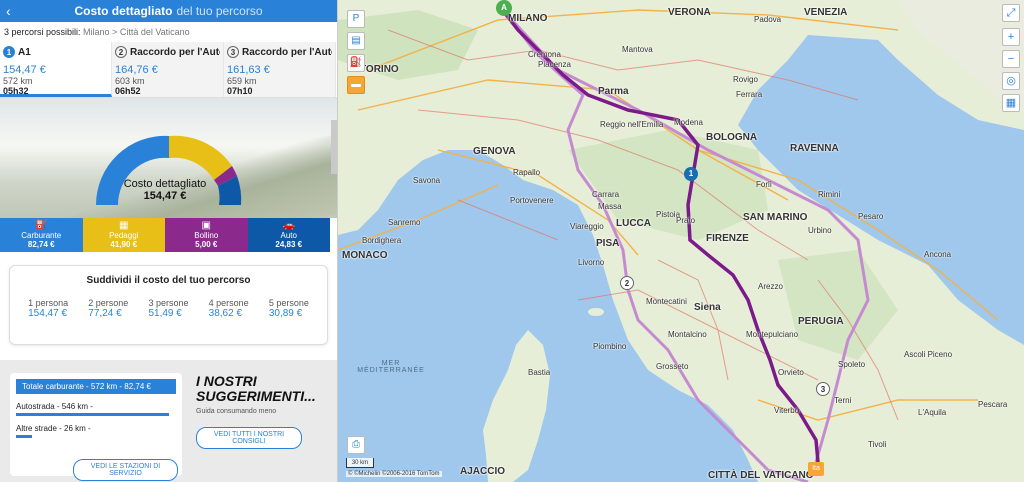 The width and height of the screenshot is (1024, 482). What do you see at coordinates (761, 475) in the screenshot?
I see `city-label: CITTÀ DEL VATICANO` at bounding box center [761, 475].